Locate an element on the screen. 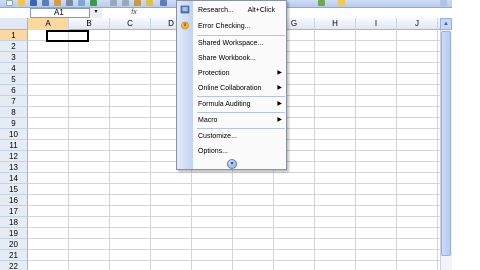 The height and width of the screenshot is (270, 480). menu-item-research-shortcut: Alt+Click is located at coordinates (261, 10).